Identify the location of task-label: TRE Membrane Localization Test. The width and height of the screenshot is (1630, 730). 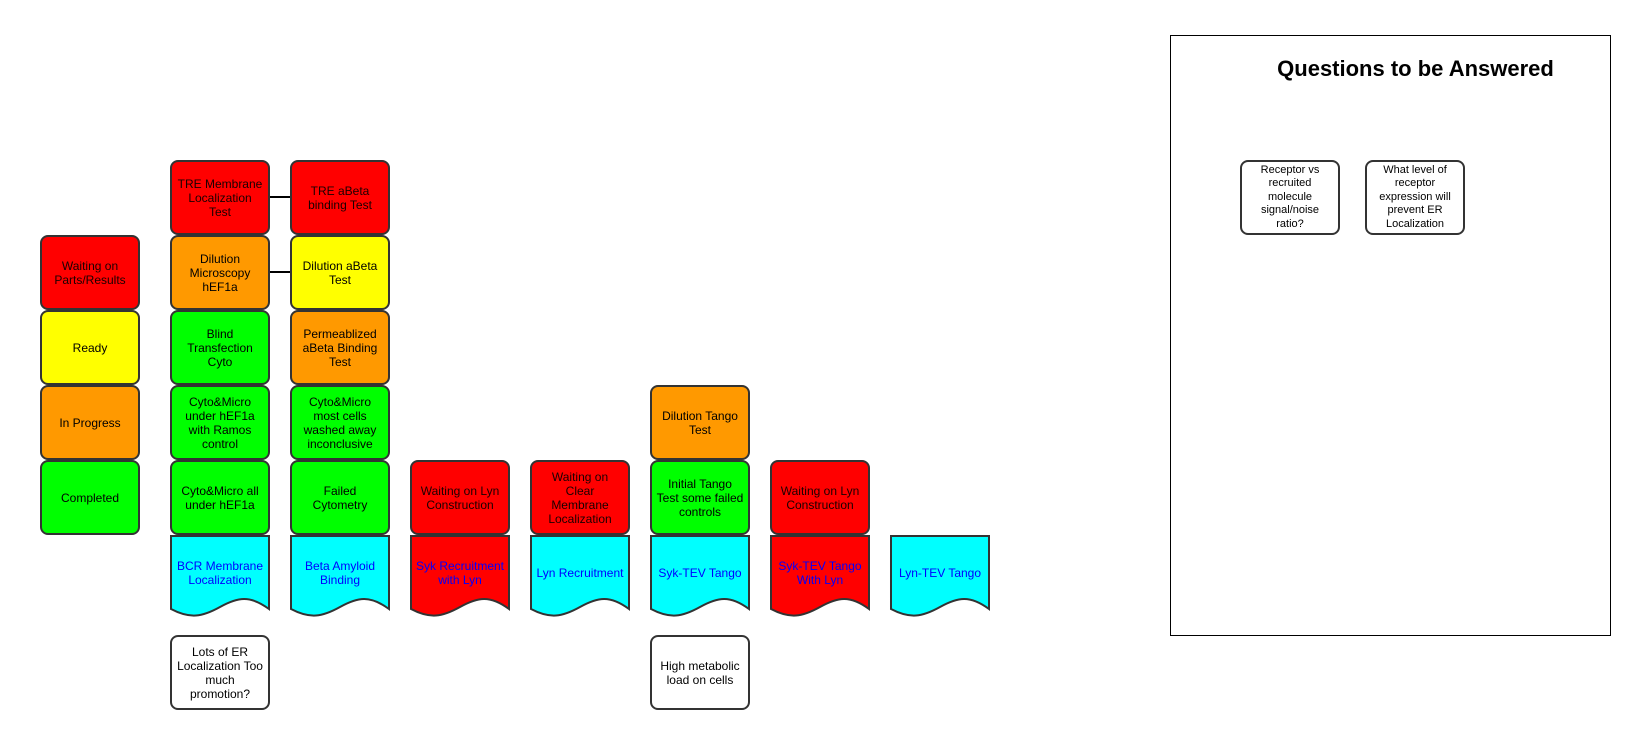
(220, 197).